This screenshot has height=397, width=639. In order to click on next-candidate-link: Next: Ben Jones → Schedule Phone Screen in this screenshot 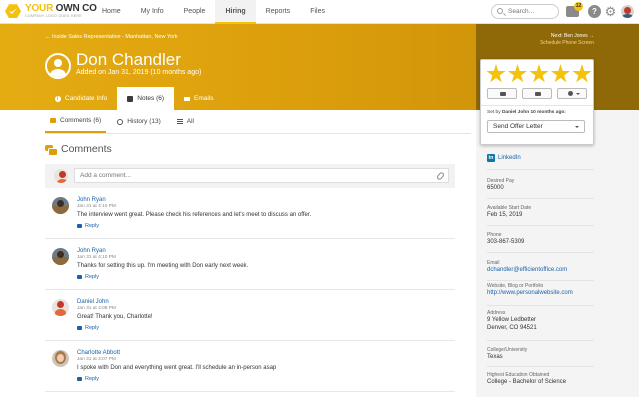, I will do `click(567, 39)`.